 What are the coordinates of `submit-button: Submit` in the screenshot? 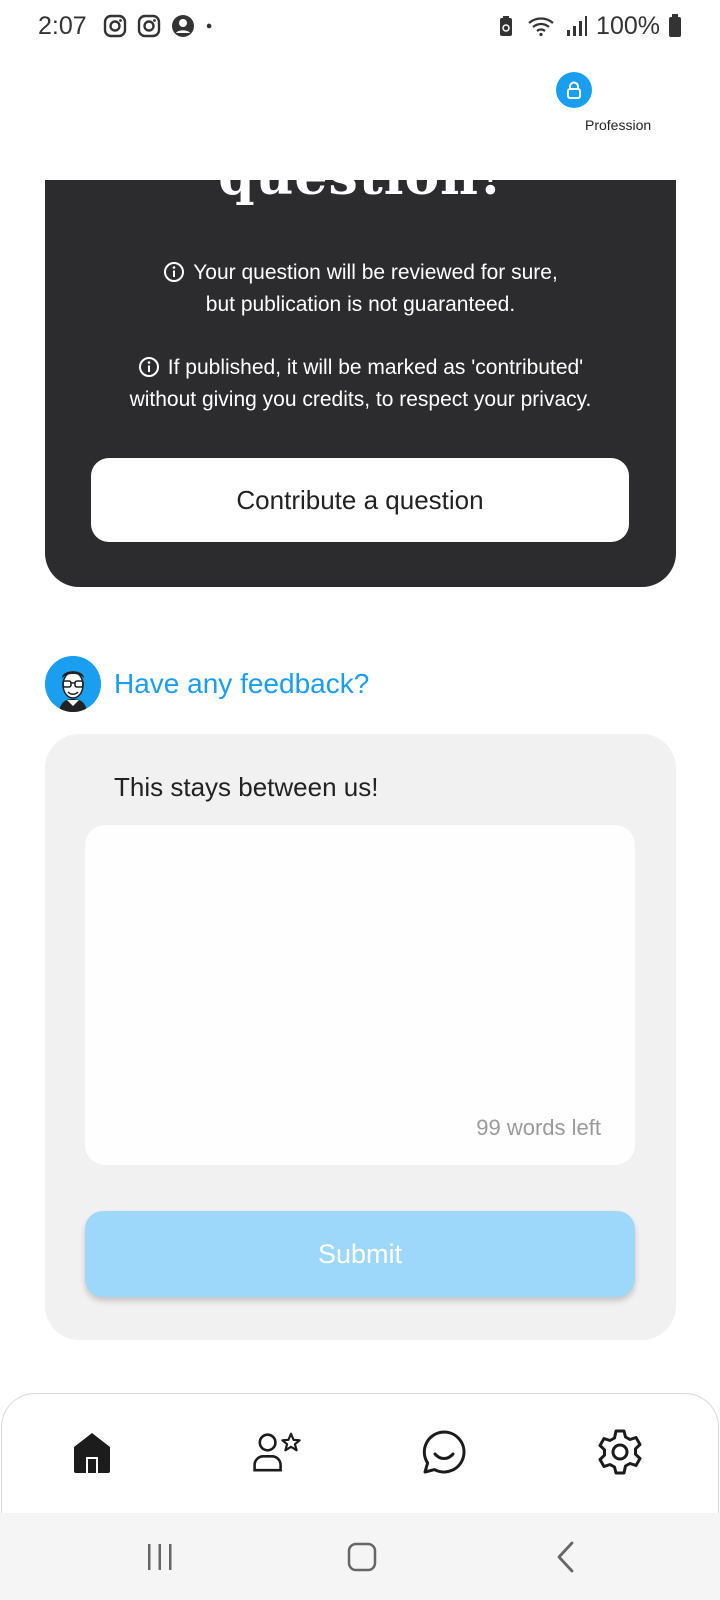 It's located at (360, 1254).